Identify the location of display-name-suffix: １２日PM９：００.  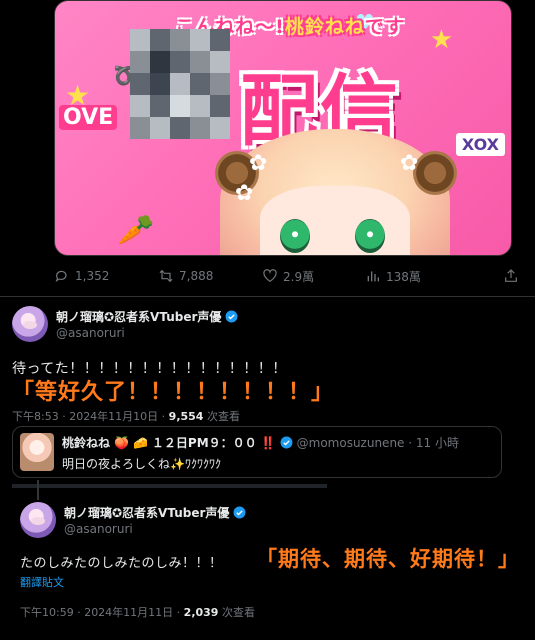
(204, 443).